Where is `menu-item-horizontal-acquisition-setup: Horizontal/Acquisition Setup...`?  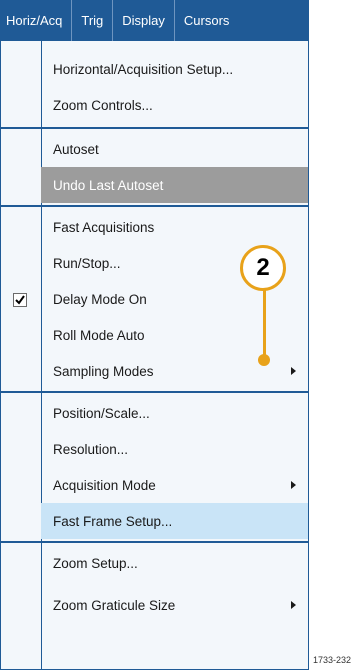 menu-item-horizontal-acquisition-setup: Horizontal/Acquisition Setup... is located at coordinates (174, 69).